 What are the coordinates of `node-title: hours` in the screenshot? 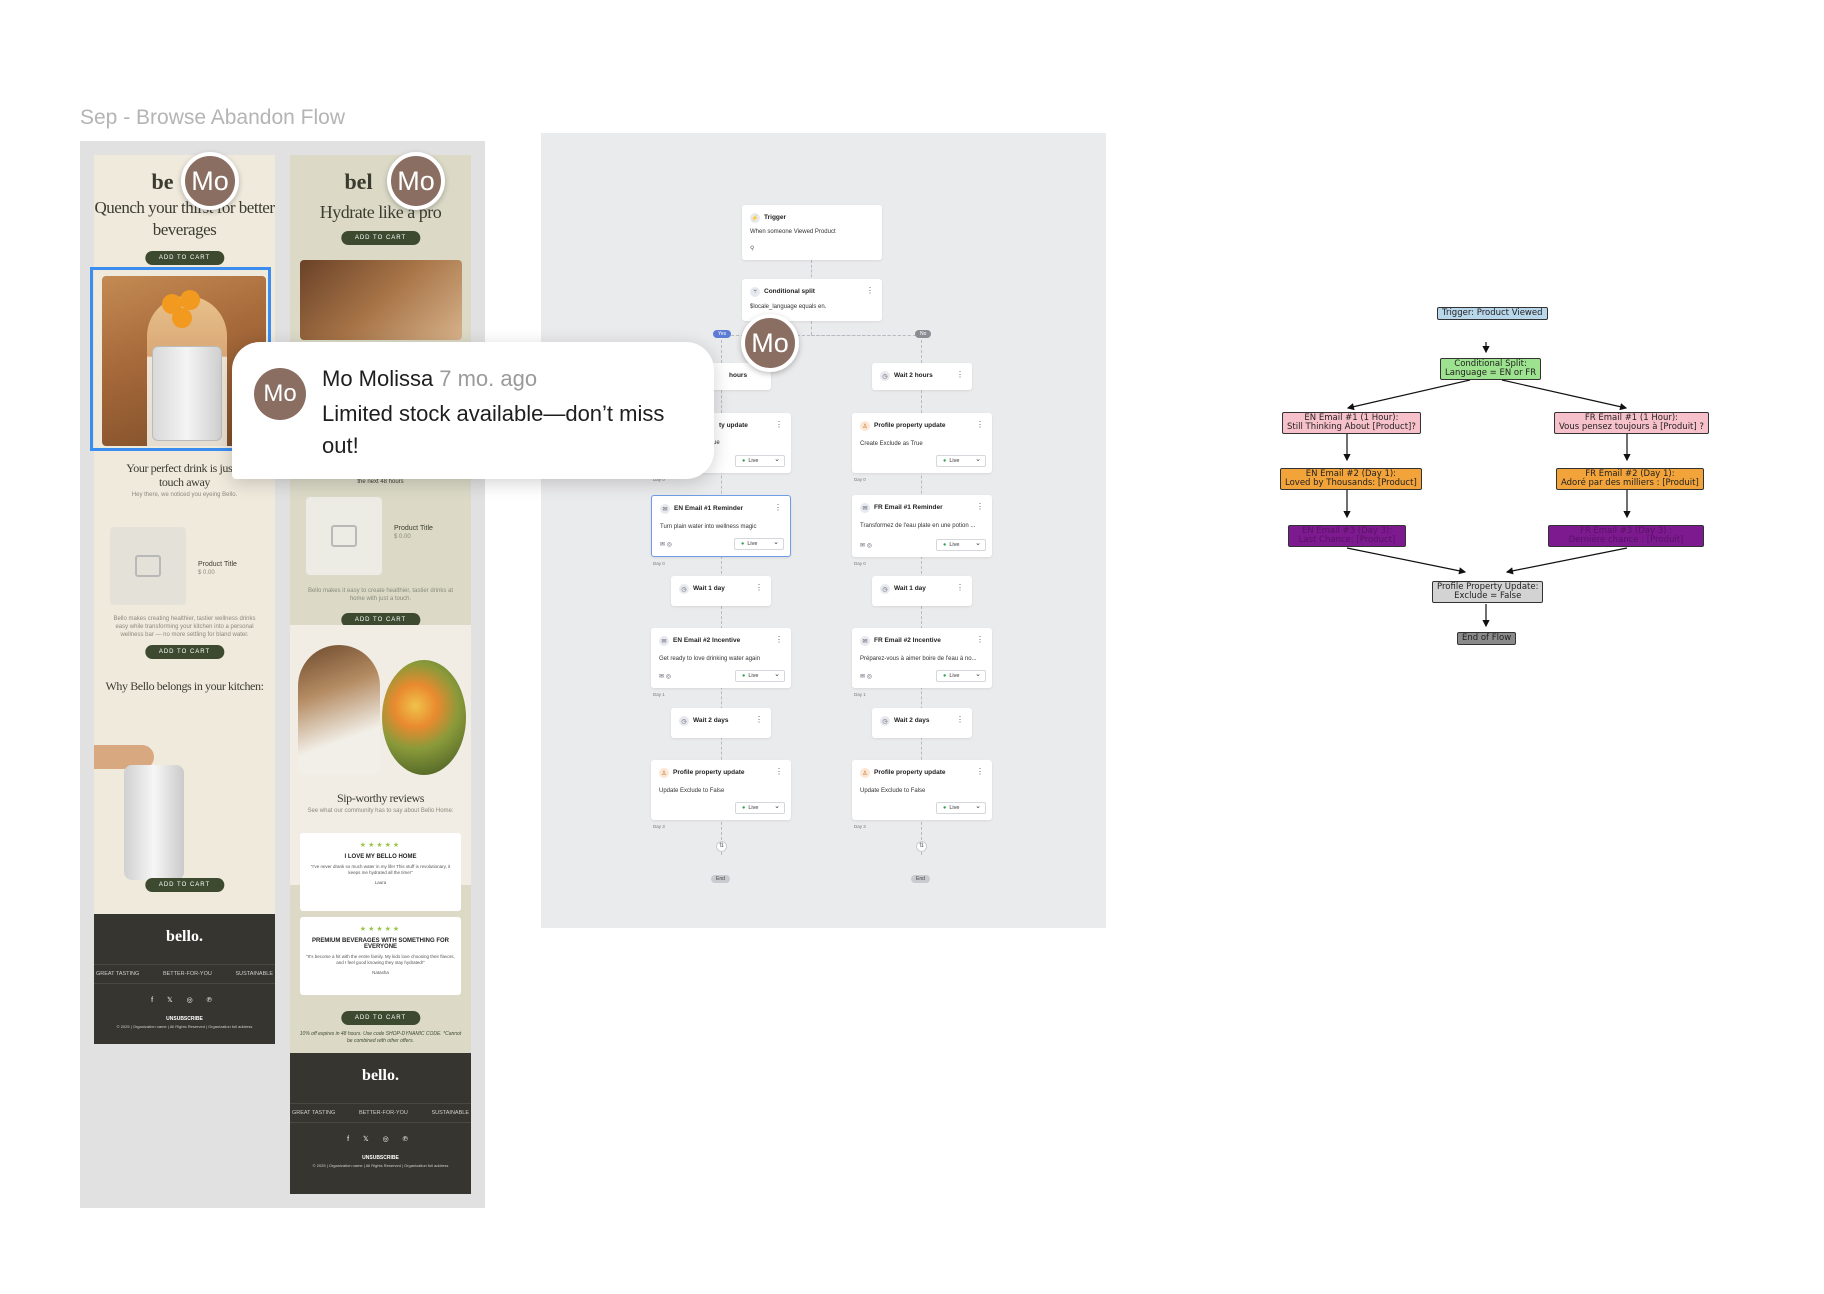 It's located at (738, 375).